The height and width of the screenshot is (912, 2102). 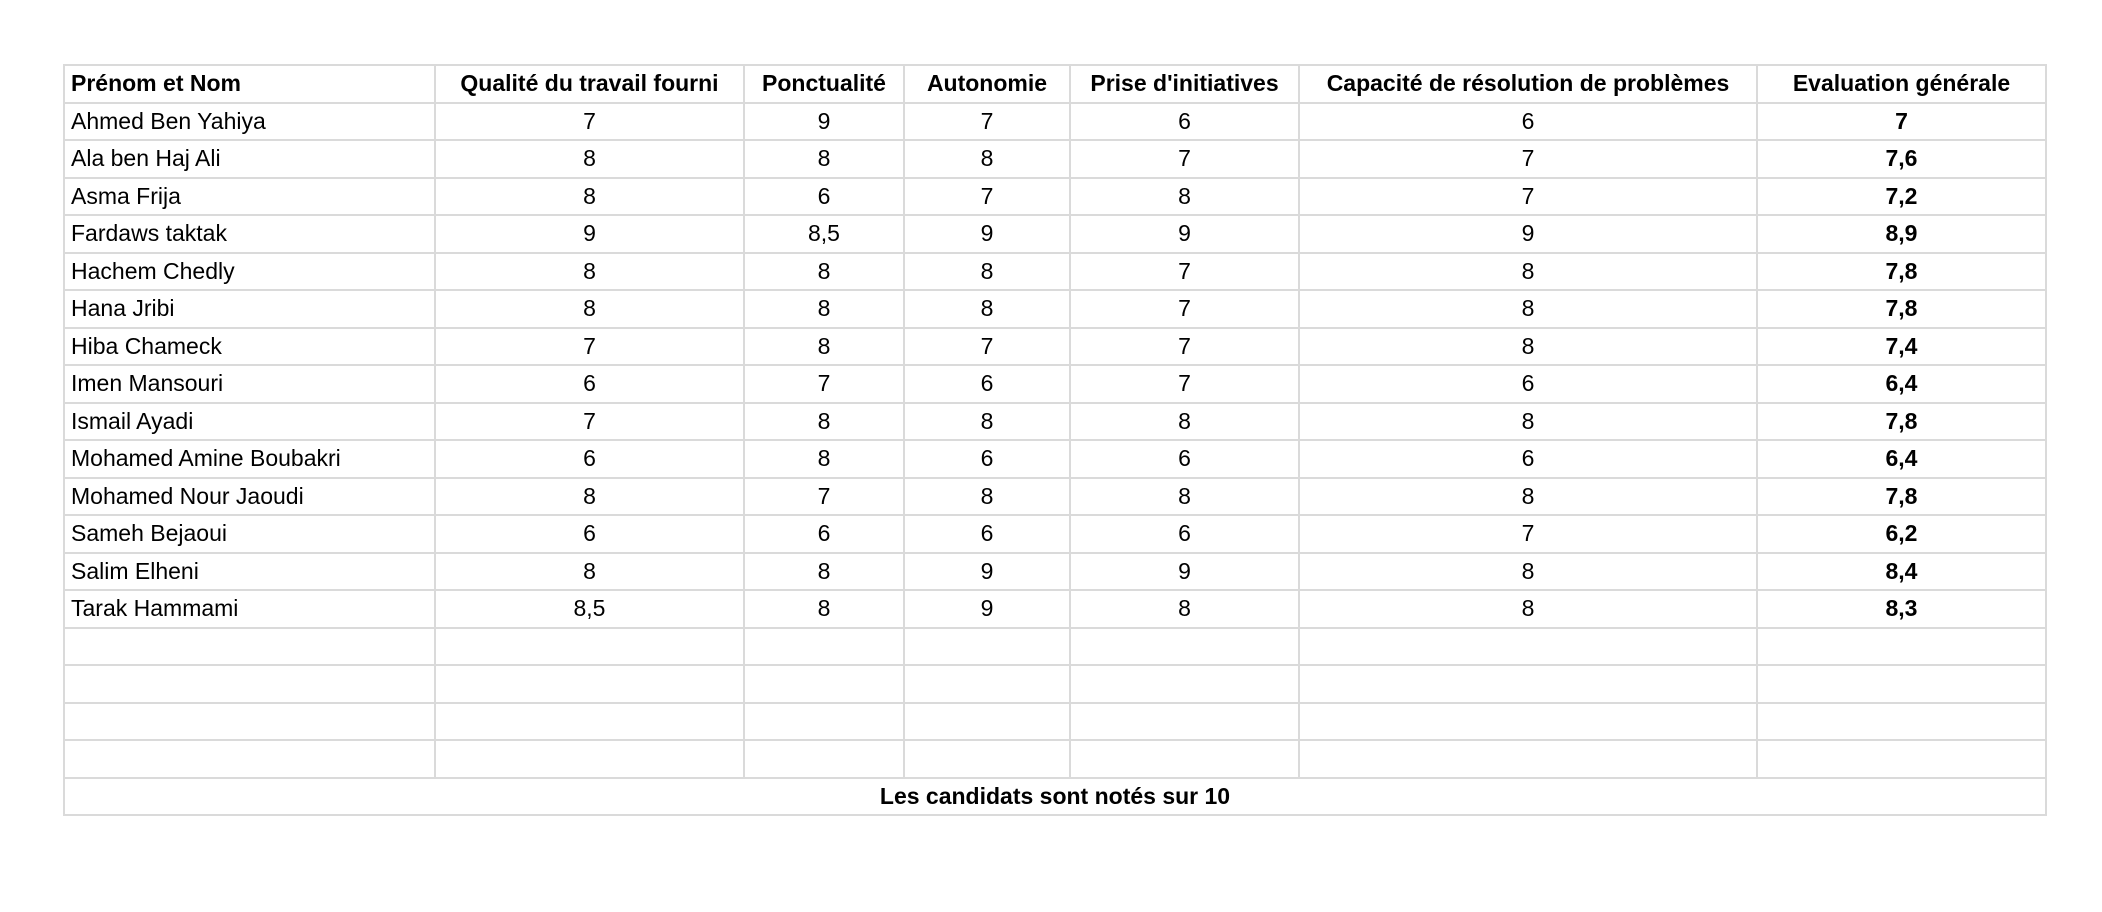 I want to click on punctuality-cell: 6, so click(x=824, y=534).